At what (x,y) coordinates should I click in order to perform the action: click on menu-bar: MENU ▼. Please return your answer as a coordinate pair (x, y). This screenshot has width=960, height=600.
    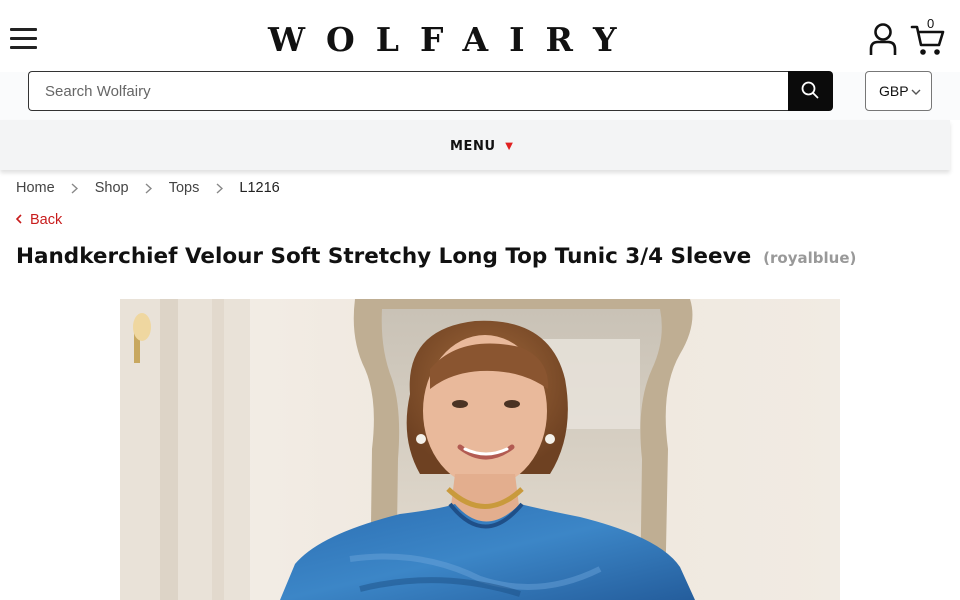
    Looking at the image, I should click on (475, 145).